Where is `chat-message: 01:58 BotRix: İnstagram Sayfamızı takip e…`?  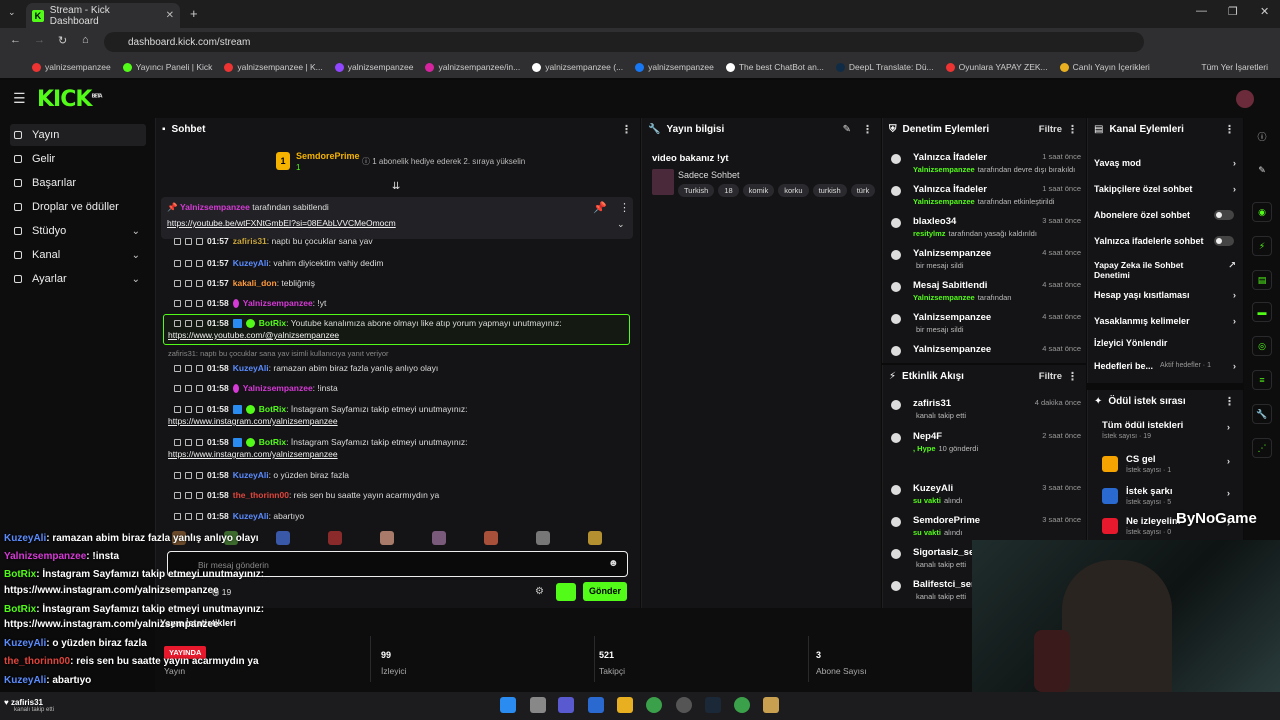
chat-message: 01:58 BotRix: İnstagram Sayfamızı takip e… is located at coordinates (321, 409).